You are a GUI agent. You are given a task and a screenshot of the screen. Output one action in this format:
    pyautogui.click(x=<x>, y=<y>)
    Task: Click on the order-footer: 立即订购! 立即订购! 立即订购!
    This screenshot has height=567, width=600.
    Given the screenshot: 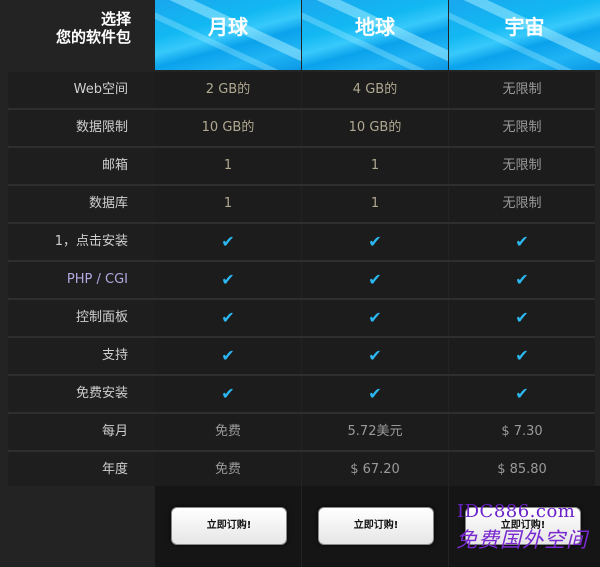 What is the action you would take?
    pyautogui.click(x=300, y=526)
    